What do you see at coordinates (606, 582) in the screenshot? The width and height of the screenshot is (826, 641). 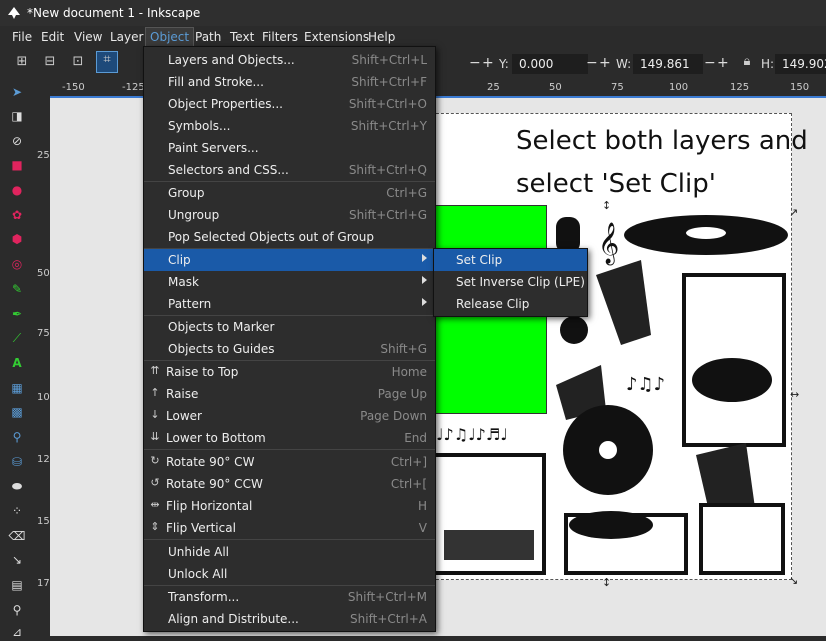 I see `scale-handle-bottom: ↕` at bounding box center [606, 582].